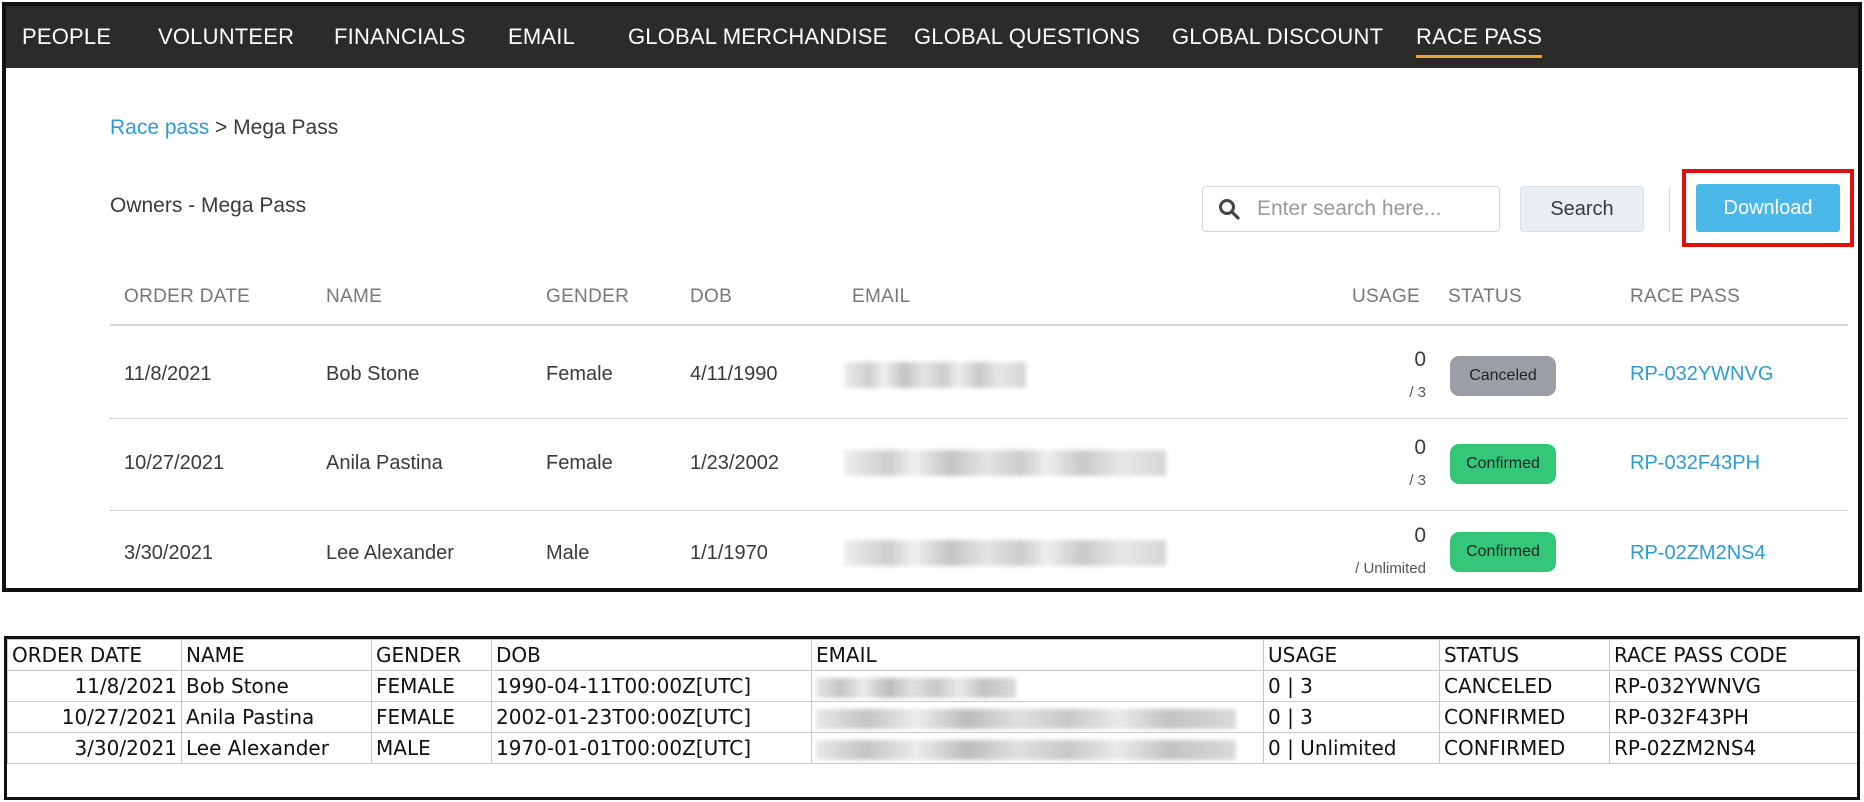  Describe the element at coordinates (1733, 748) in the screenshot. I see `sheet-cell-code: RP-02ZM2NS4` at that location.